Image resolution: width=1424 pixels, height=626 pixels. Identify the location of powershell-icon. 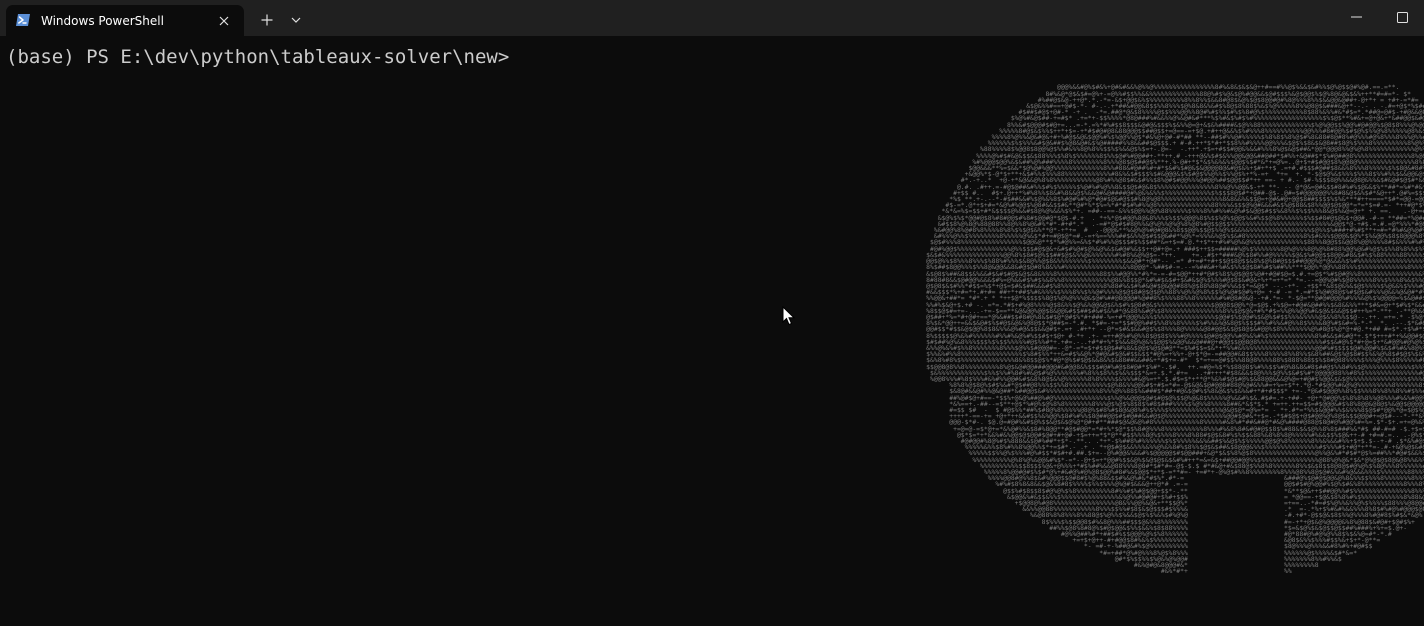
(23, 19).